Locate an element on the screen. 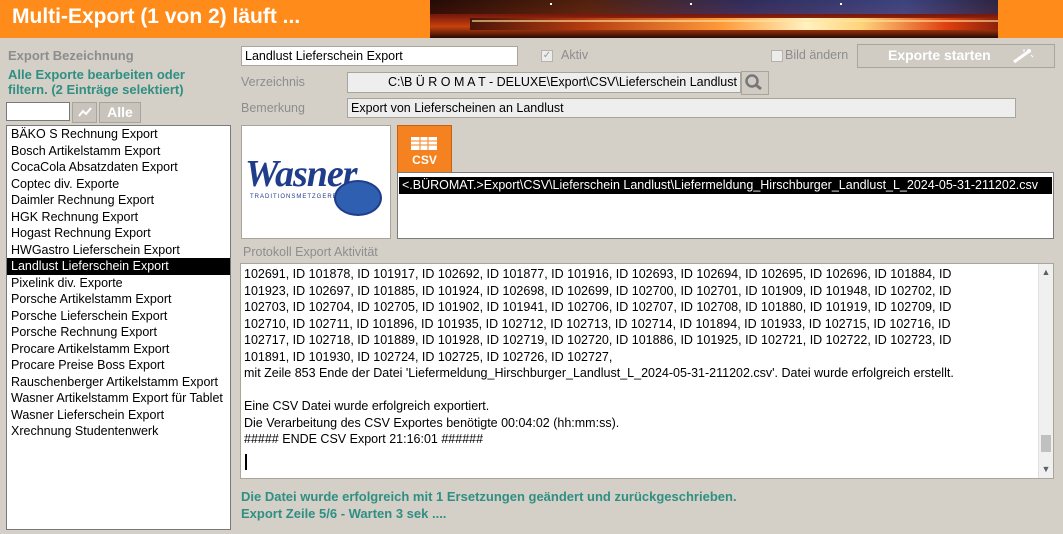  export-list-item: Porsche Rechnung Export is located at coordinates (118, 332).